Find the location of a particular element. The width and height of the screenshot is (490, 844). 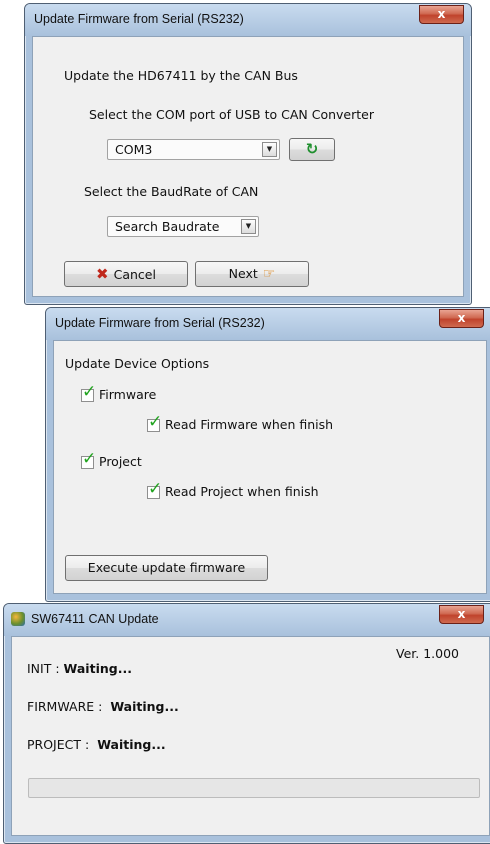

next-button: Next ☞ is located at coordinates (252, 274).